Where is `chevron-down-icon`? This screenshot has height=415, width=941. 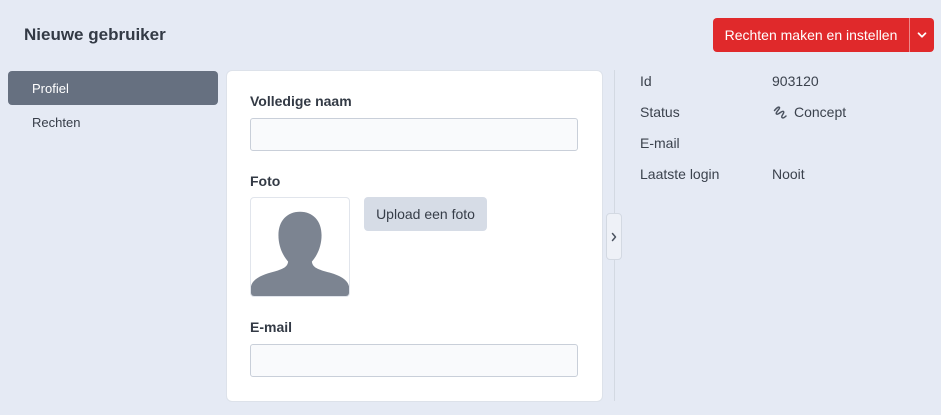 chevron-down-icon is located at coordinates (922, 35).